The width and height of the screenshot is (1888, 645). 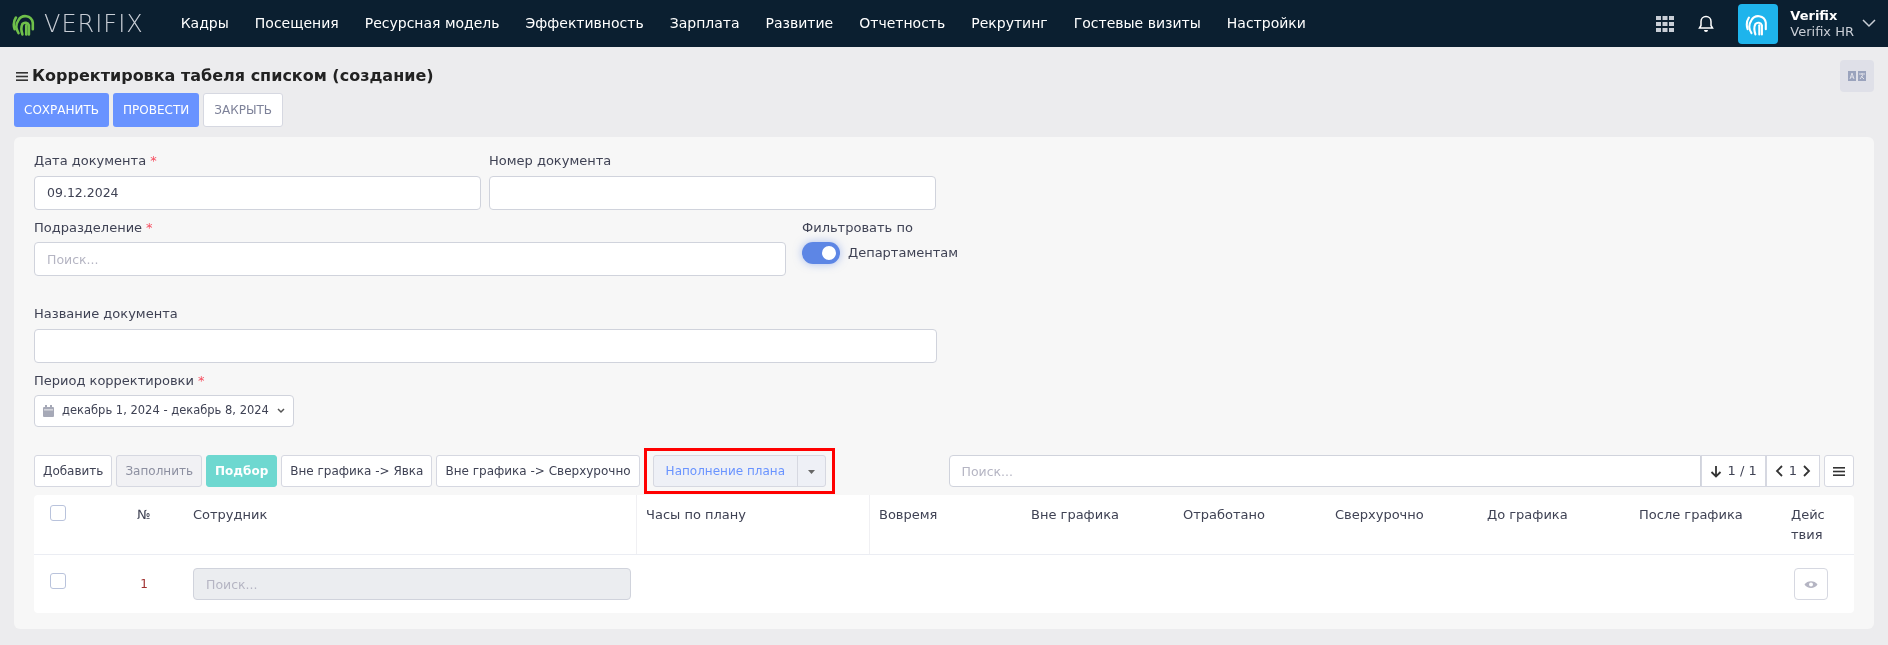 I want to click on column-header: Сотрудник, so click(x=230, y=514).